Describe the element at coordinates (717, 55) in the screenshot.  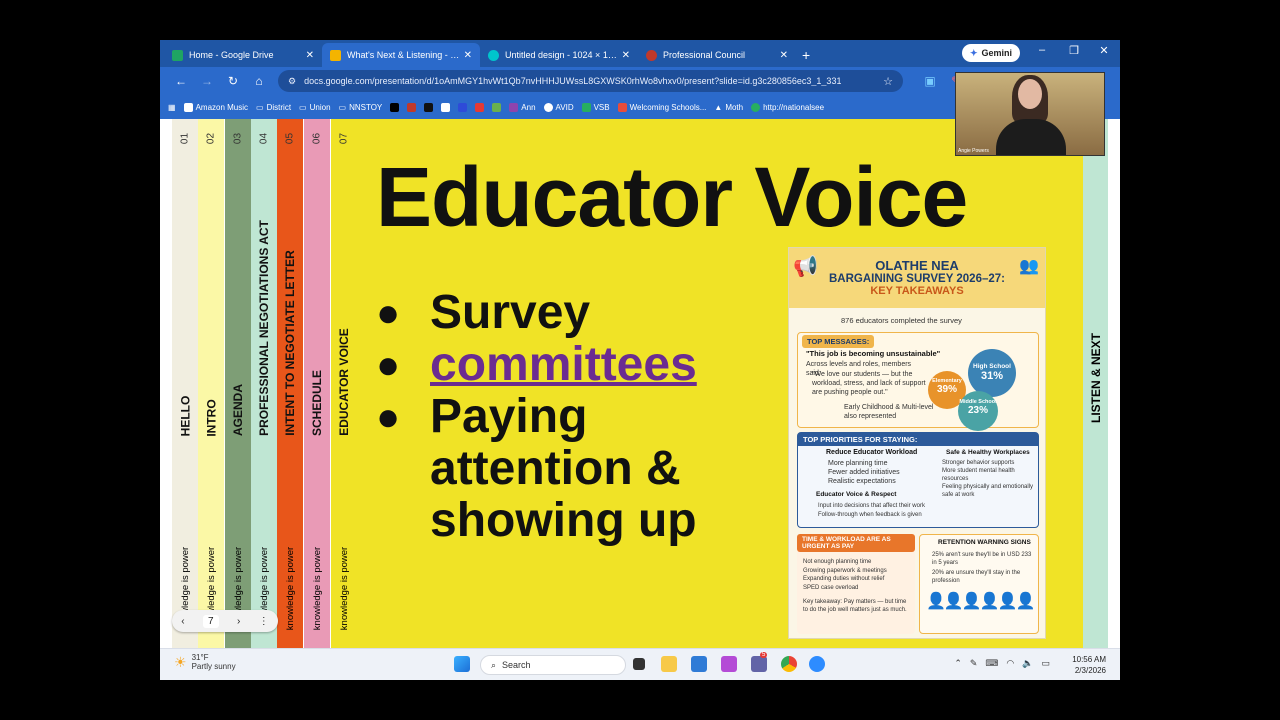
I see `tab-professional-council: Professional Council ✕` at that location.